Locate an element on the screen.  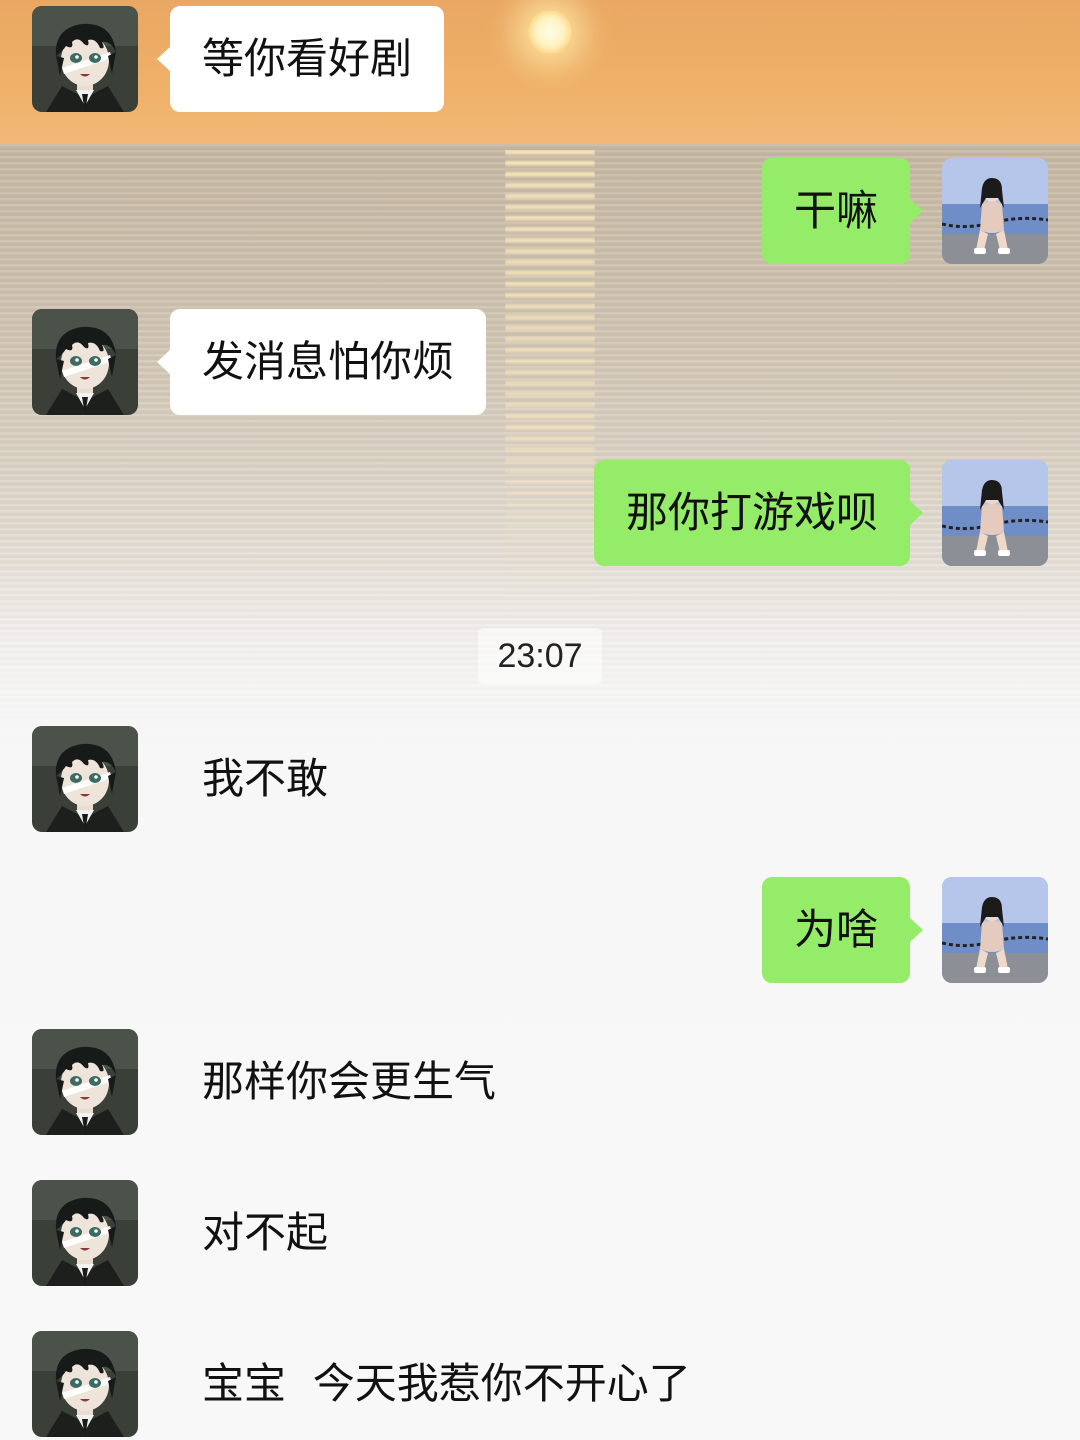
outgoing-message-bubble: 为啥 is located at coordinates (842, 930).